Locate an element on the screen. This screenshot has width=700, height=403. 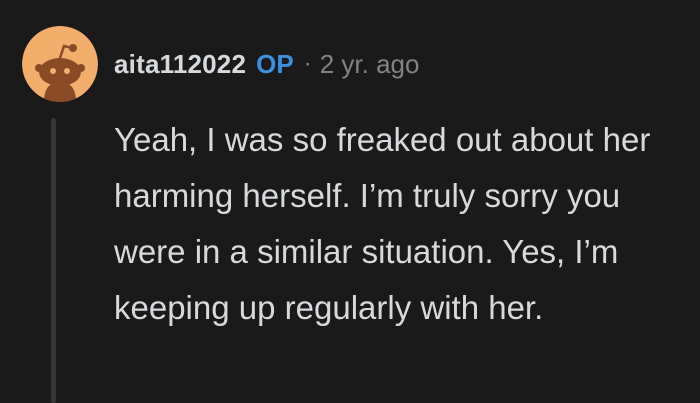
snoo-avatar-icon is located at coordinates (60, 64).